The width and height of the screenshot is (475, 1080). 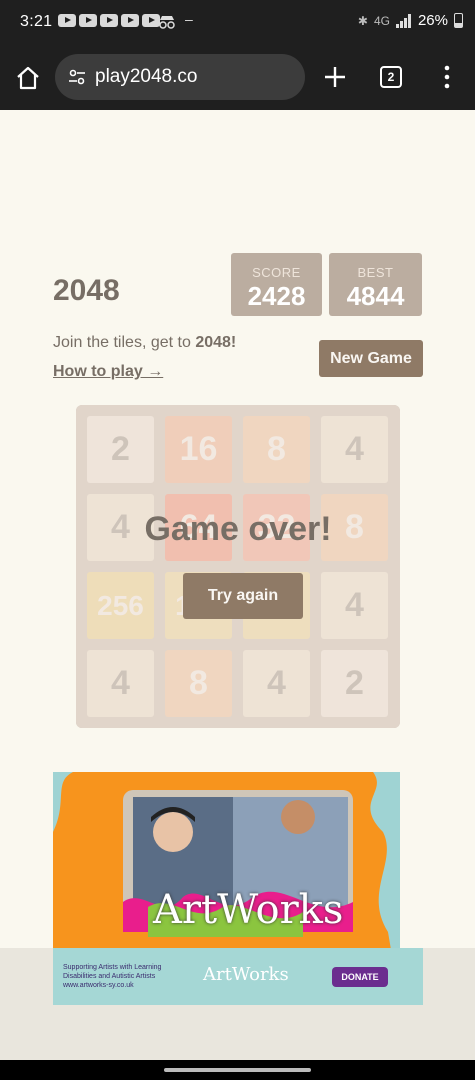 What do you see at coordinates (237, 1070) in the screenshot?
I see `gesture-bar` at bounding box center [237, 1070].